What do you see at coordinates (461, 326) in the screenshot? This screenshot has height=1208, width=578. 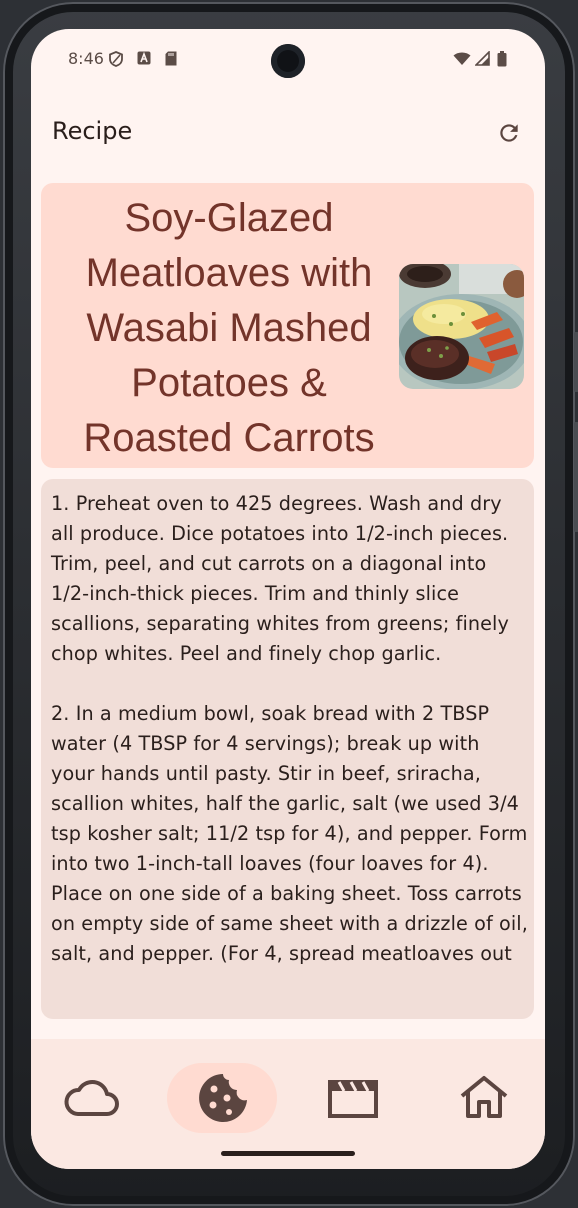 I see `recipe-image` at bounding box center [461, 326].